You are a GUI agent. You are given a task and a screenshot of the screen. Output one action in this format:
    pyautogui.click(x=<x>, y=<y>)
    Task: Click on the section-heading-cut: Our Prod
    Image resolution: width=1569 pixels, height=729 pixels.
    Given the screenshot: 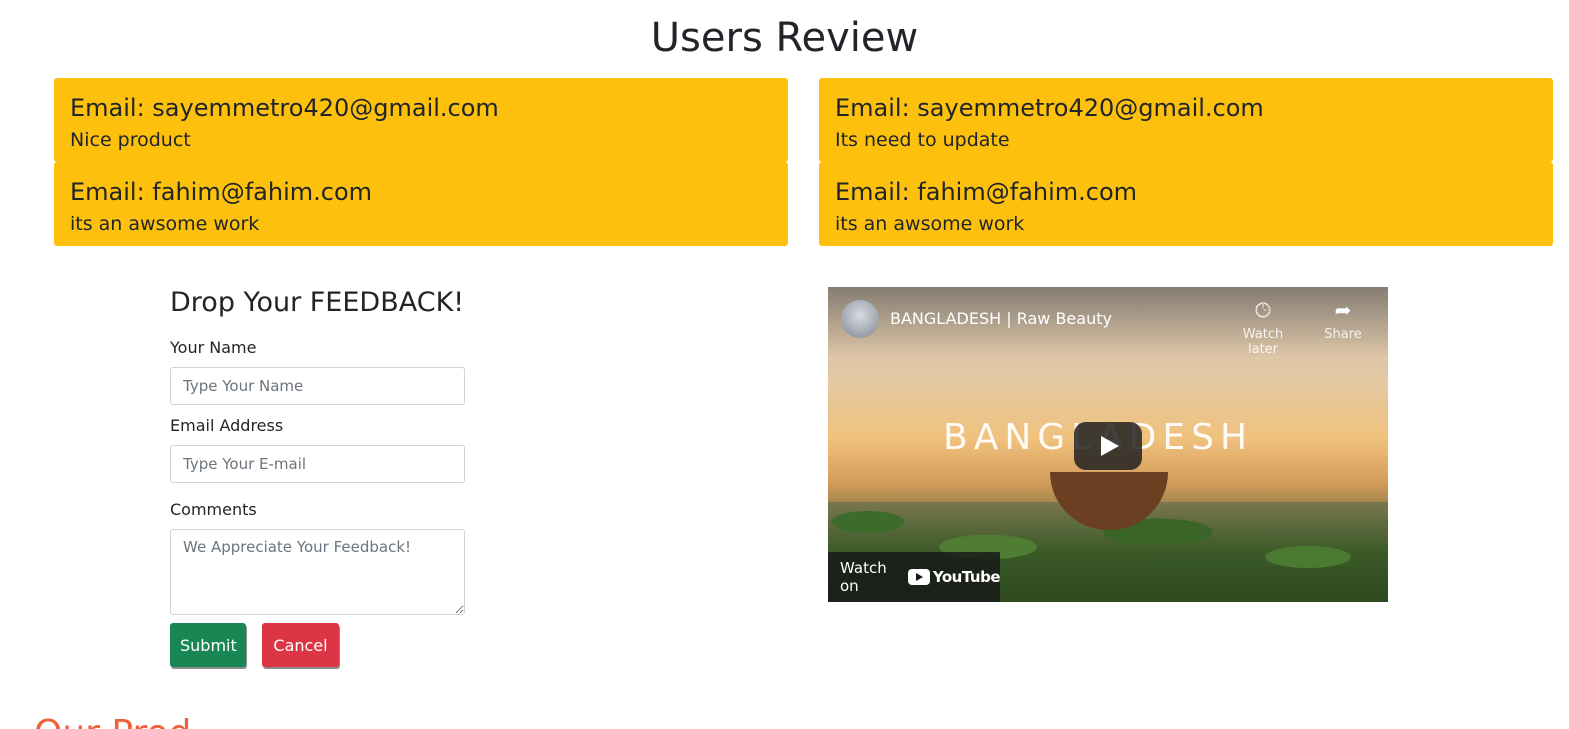 What is the action you would take?
    pyautogui.click(x=112, y=721)
    